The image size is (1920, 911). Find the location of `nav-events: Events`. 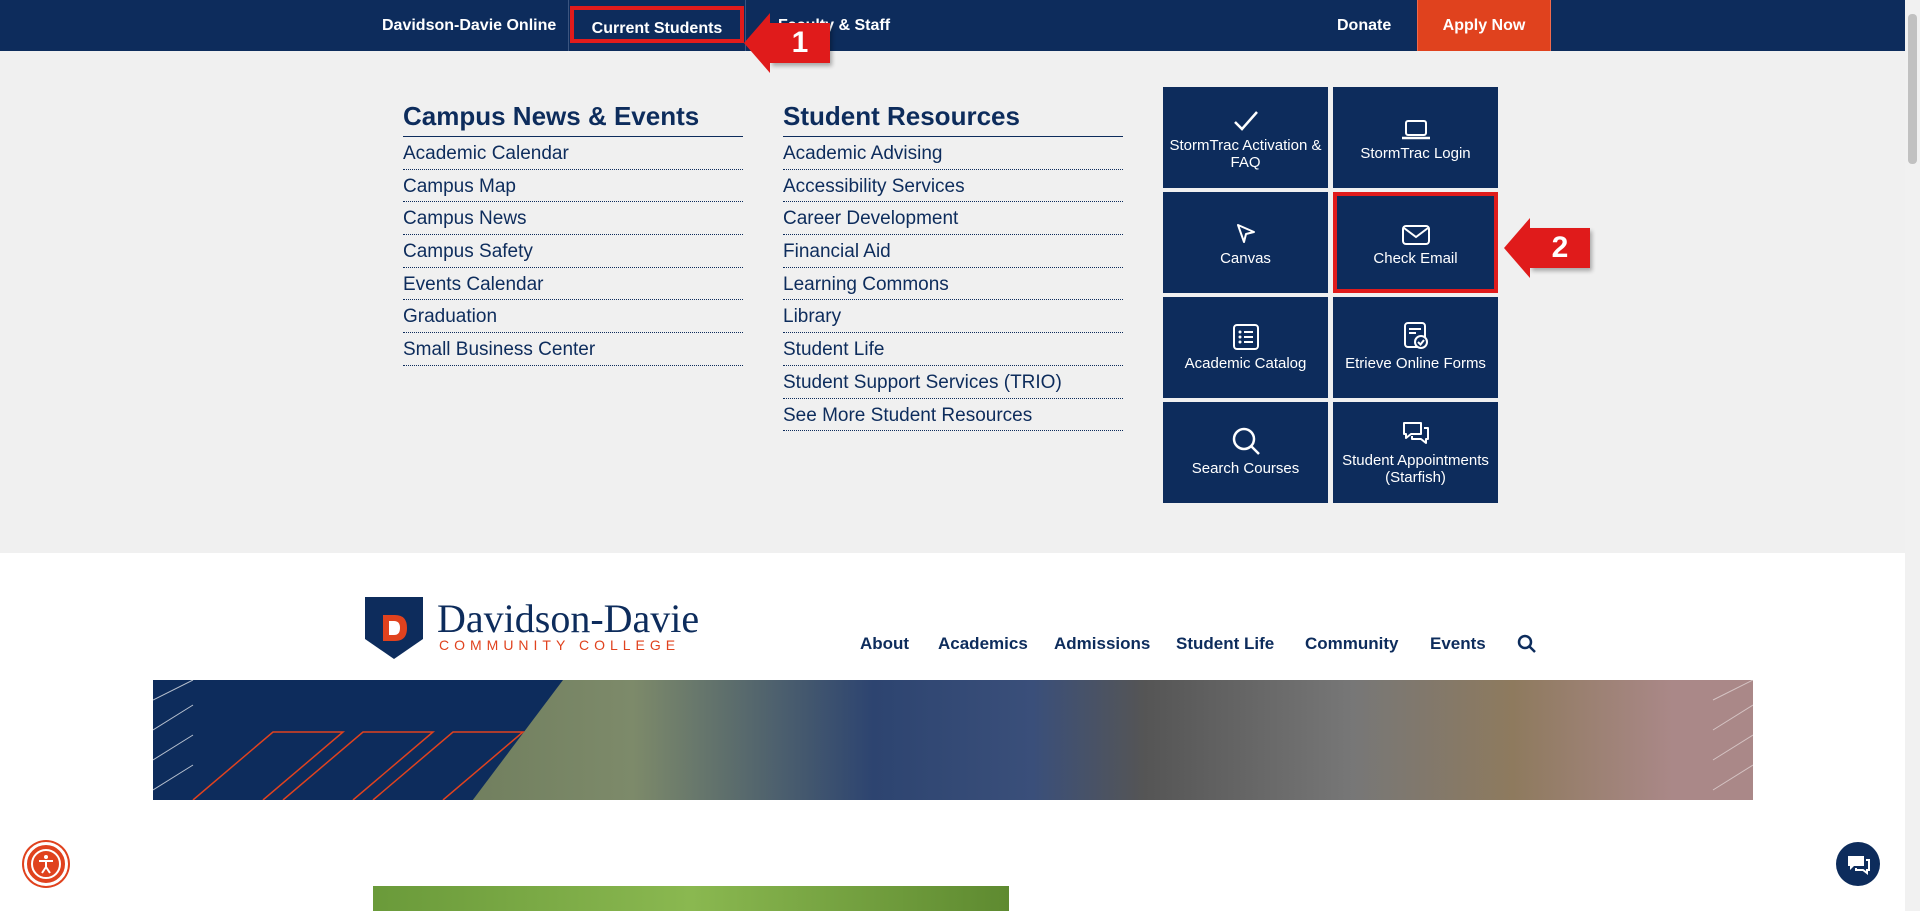

nav-events: Events is located at coordinates (1458, 644).